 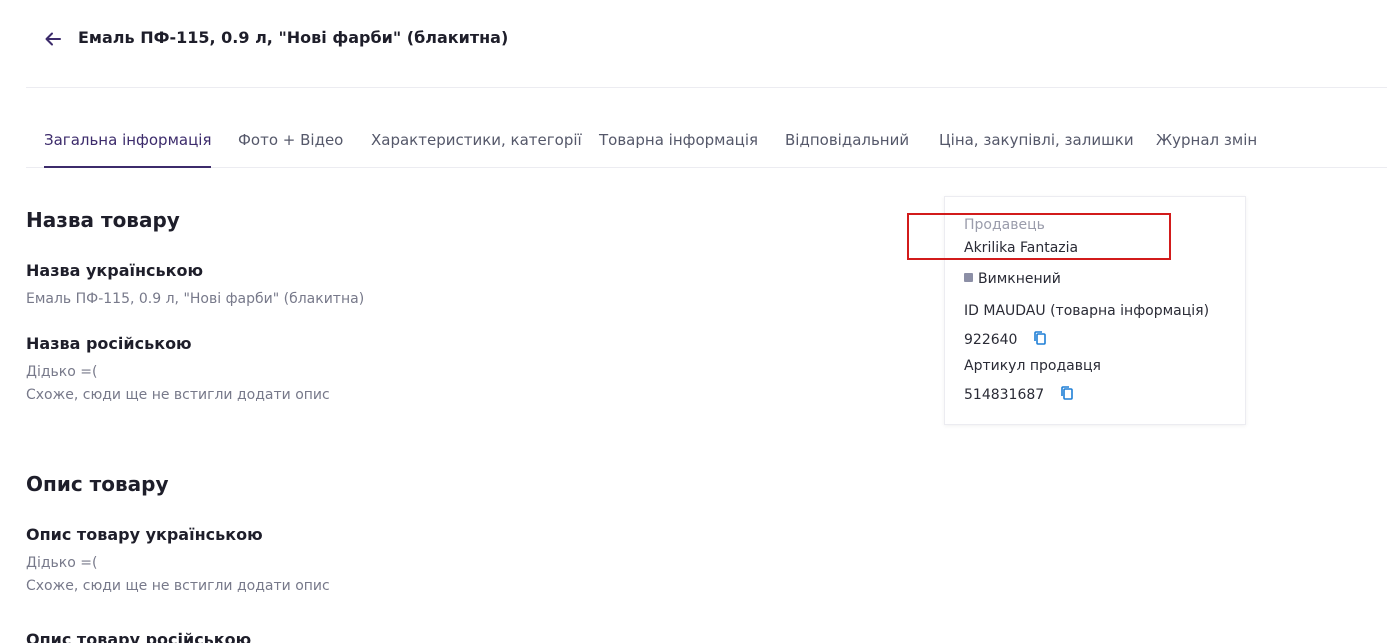 What do you see at coordinates (476, 149) in the screenshot?
I see `tab-characteristics: Характеристики, категорії` at bounding box center [476, 149].